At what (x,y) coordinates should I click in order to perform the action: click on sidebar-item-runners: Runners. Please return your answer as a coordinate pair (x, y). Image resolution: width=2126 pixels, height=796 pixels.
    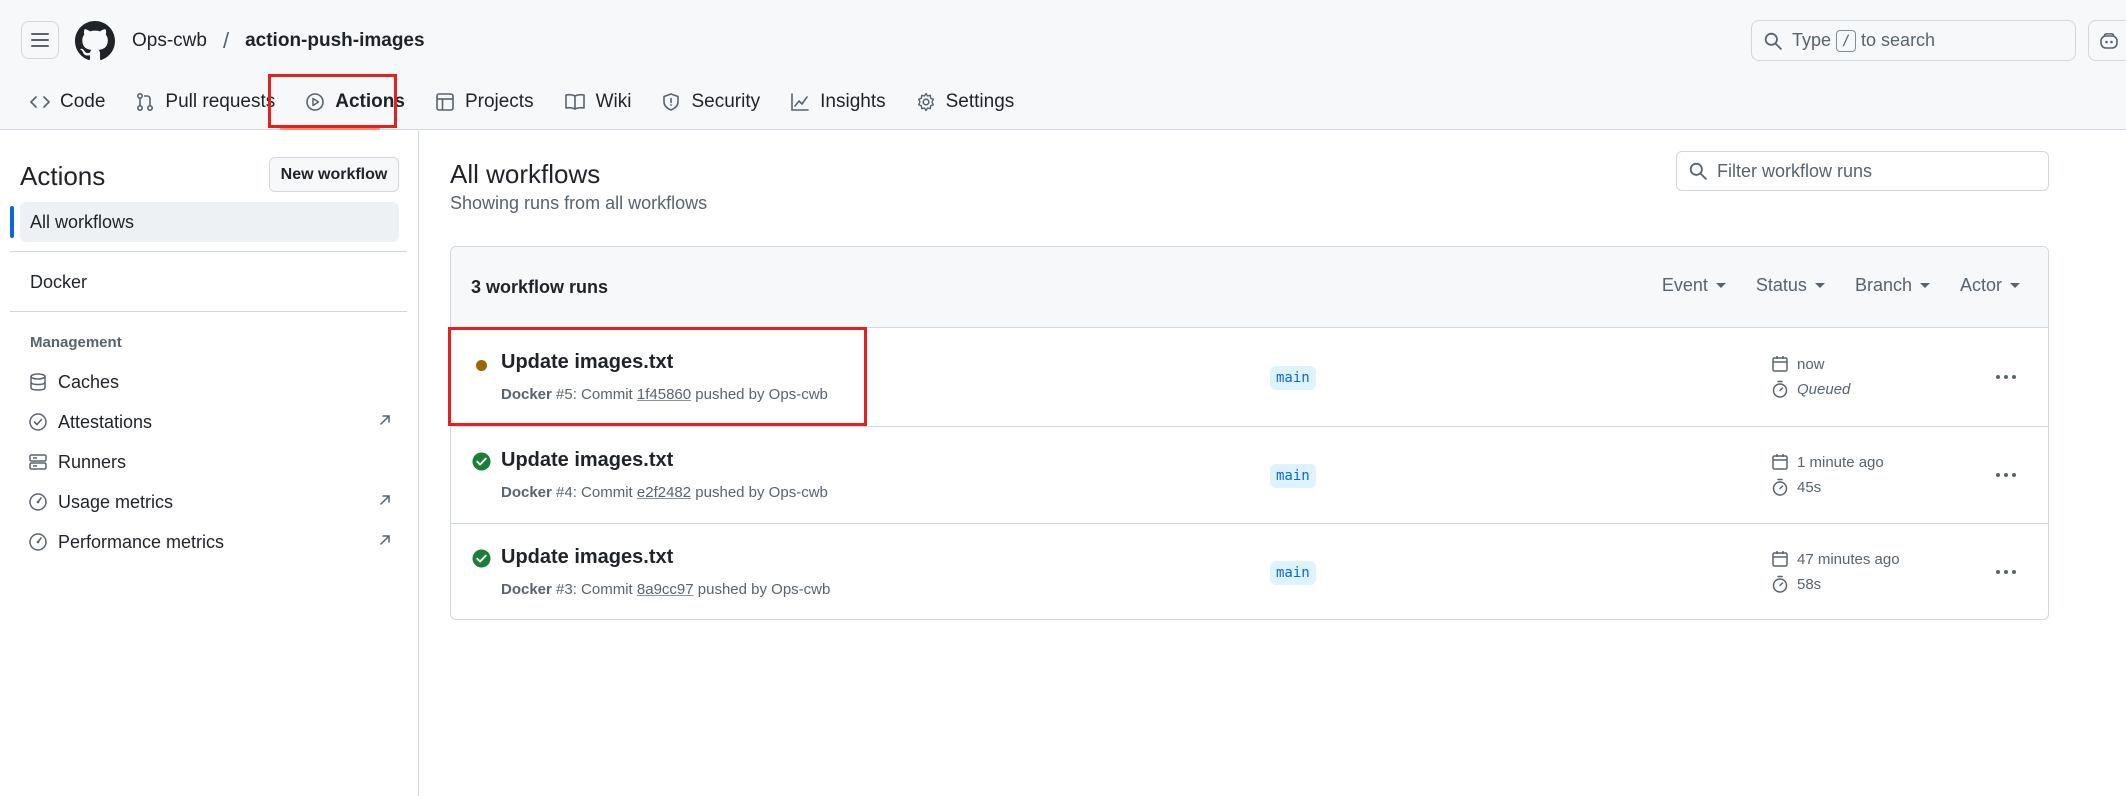
    Looking at the image, I should click on (210, 462).